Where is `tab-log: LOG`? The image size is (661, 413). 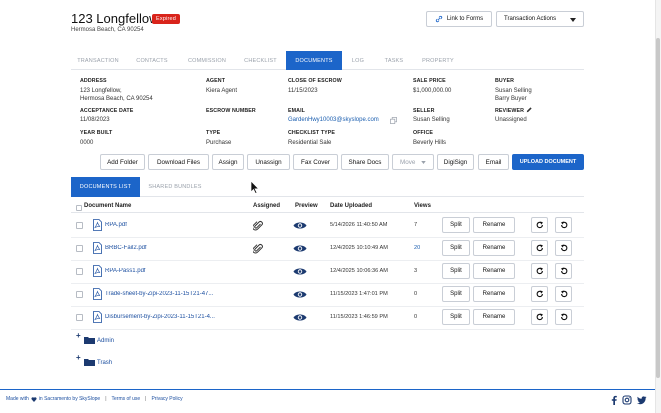 tab-log: LOG is located at coordinates (358, 60).